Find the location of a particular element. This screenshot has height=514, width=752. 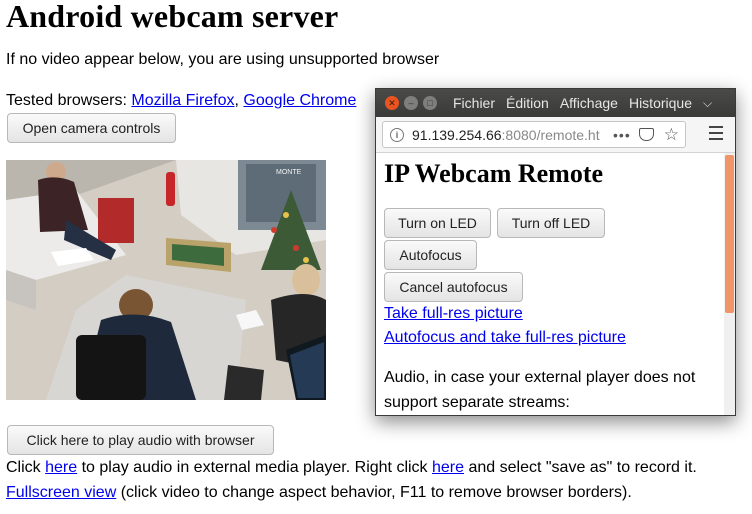

info-icon: i is located at coordinates (397, 134).